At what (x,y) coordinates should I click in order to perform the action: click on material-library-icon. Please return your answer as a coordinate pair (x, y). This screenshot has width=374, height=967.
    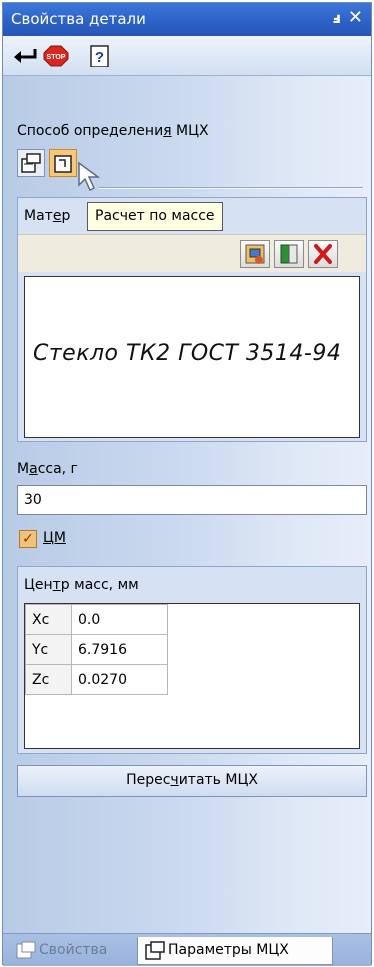
    Looking at the image, I should click on (255, 254).